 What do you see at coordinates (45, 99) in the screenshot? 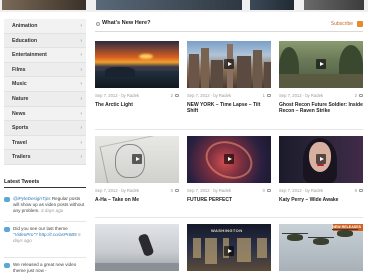
I see `category-item-nature: Nature ›` at bounding box center [45, 99].